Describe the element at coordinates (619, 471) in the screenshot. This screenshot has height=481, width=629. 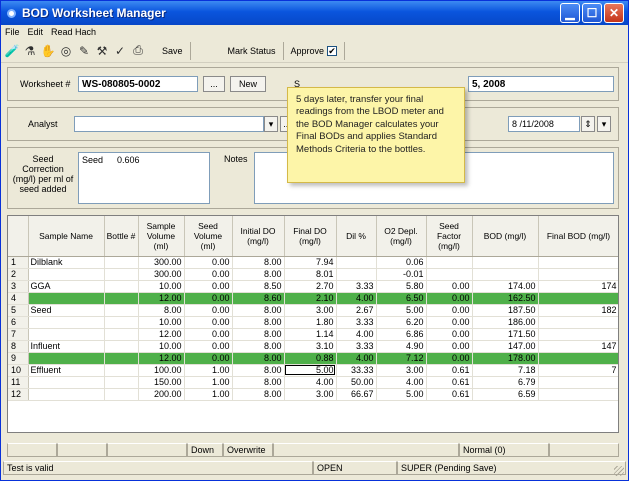
I see `resize-grip` at that location.